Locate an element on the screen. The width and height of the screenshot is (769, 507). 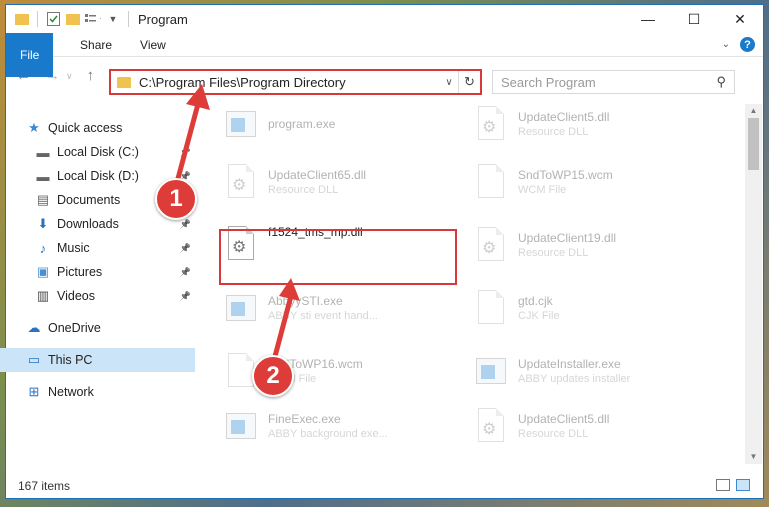
tab-share: Share is located at coordinates (96, 44).